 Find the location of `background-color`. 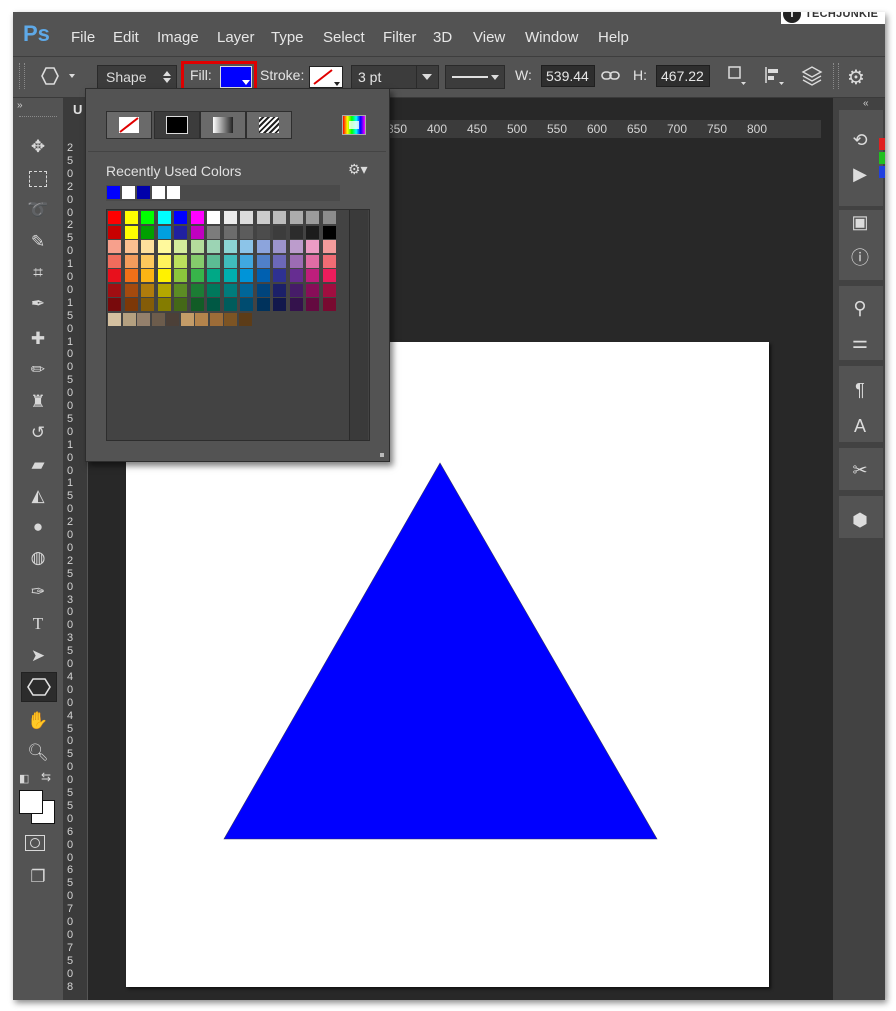

background-color is located at coordinates (31, 802).